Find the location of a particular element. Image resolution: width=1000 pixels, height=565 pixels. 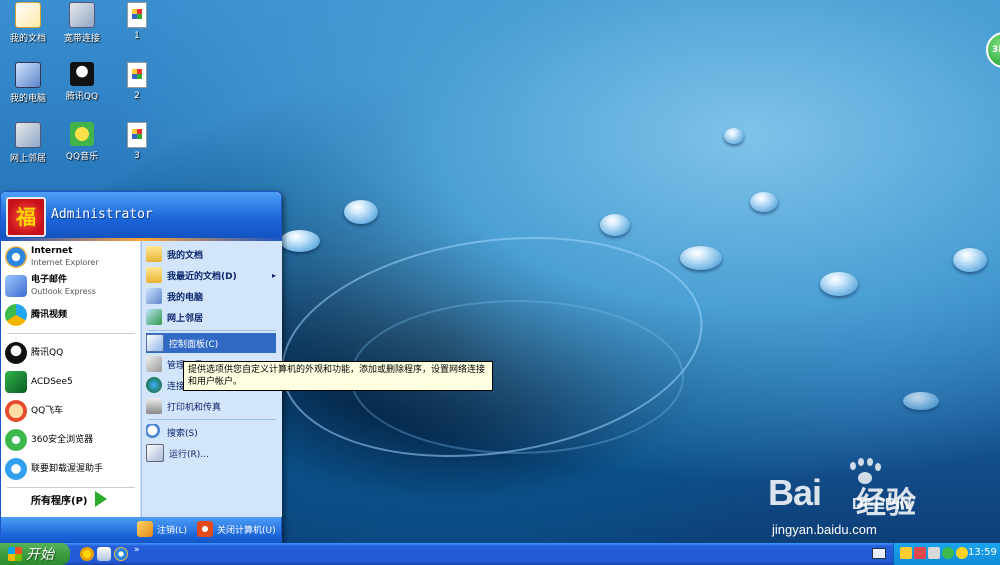

folder-icon is located at coordinates (154, 254).